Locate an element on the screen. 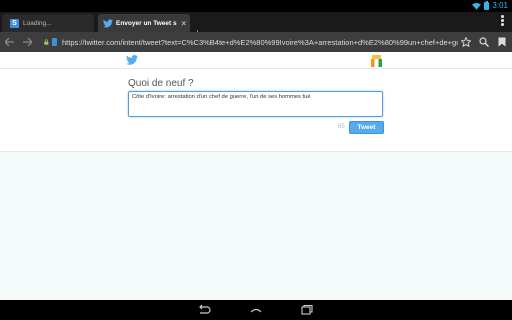 The height and width of the screenshot is (320, 512). tab-twitter: Envoyer un Tweet sur Twi... × is located at coordinates (144, 23).